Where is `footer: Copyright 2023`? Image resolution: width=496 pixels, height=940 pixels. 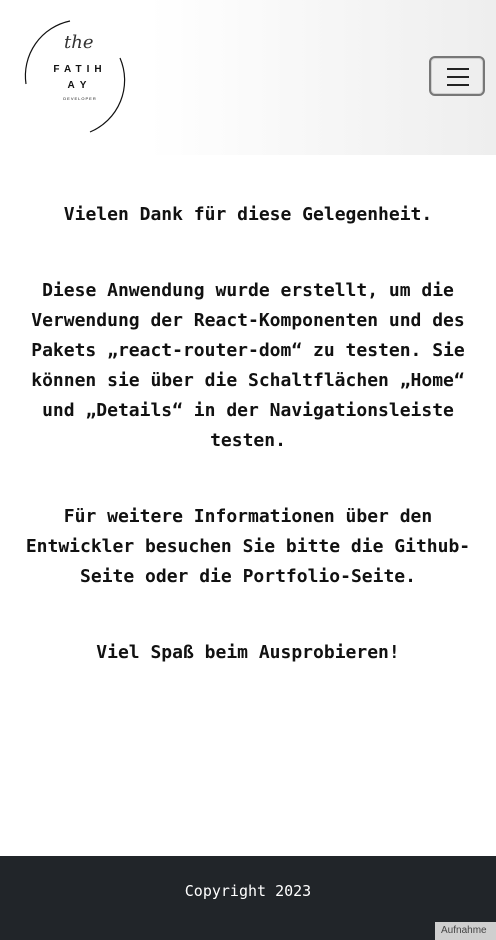 footer: Copyright 2023 is located at coordinates (248, 898).